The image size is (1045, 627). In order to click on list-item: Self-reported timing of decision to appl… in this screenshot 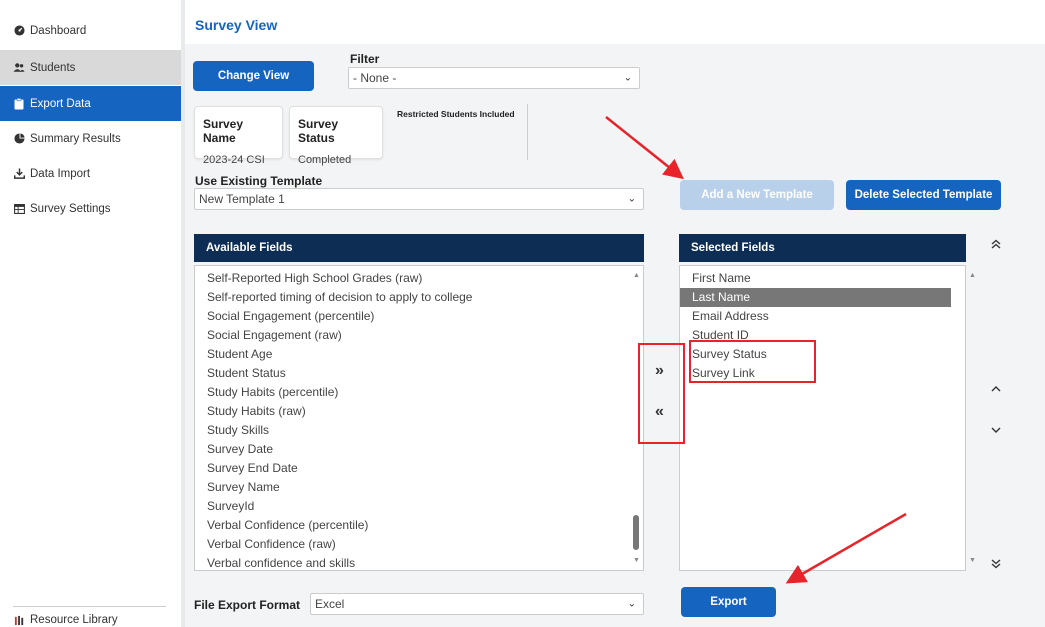, I will do `click(419, 297)`.